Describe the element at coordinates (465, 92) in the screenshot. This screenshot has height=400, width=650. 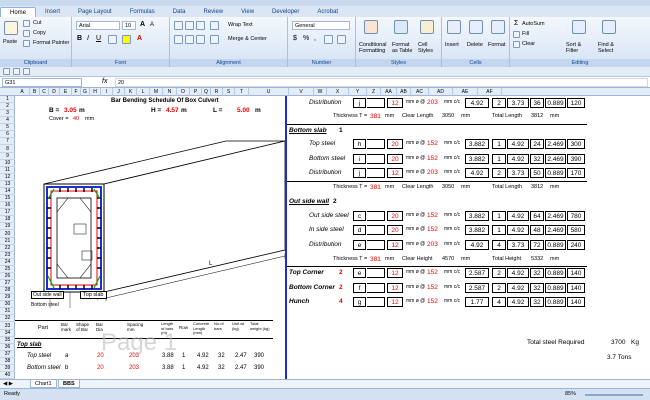
I see `column-header: AE` at that location.